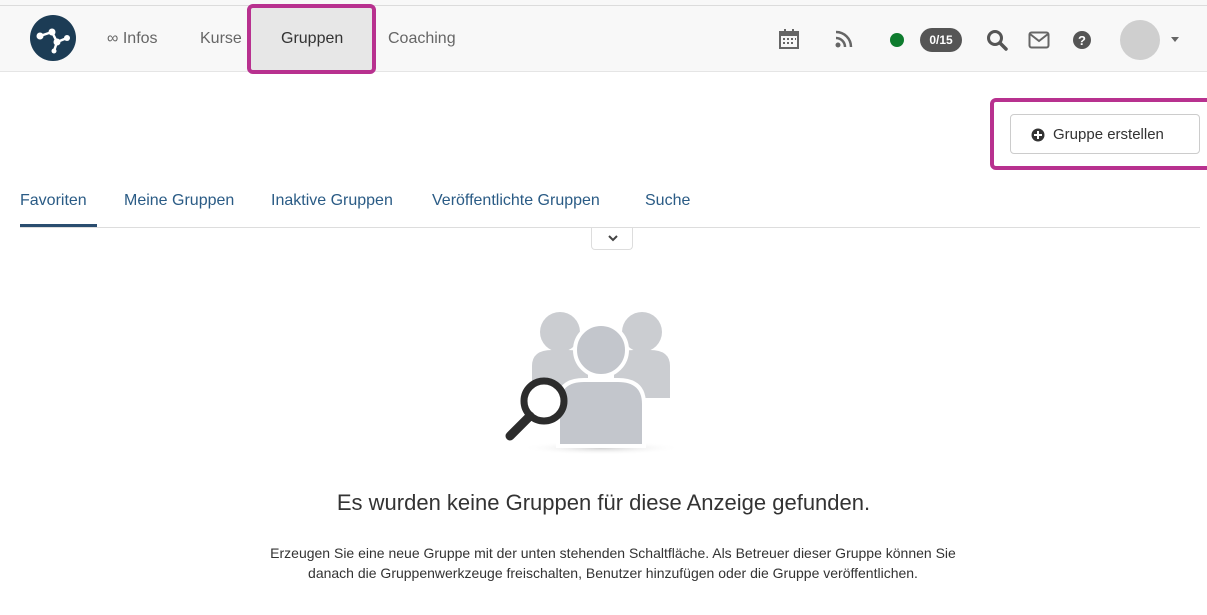  What do you see at coordinates (897, 40) in the screenshot?
I see `online-status-dot` at bounding box center [897, 40].